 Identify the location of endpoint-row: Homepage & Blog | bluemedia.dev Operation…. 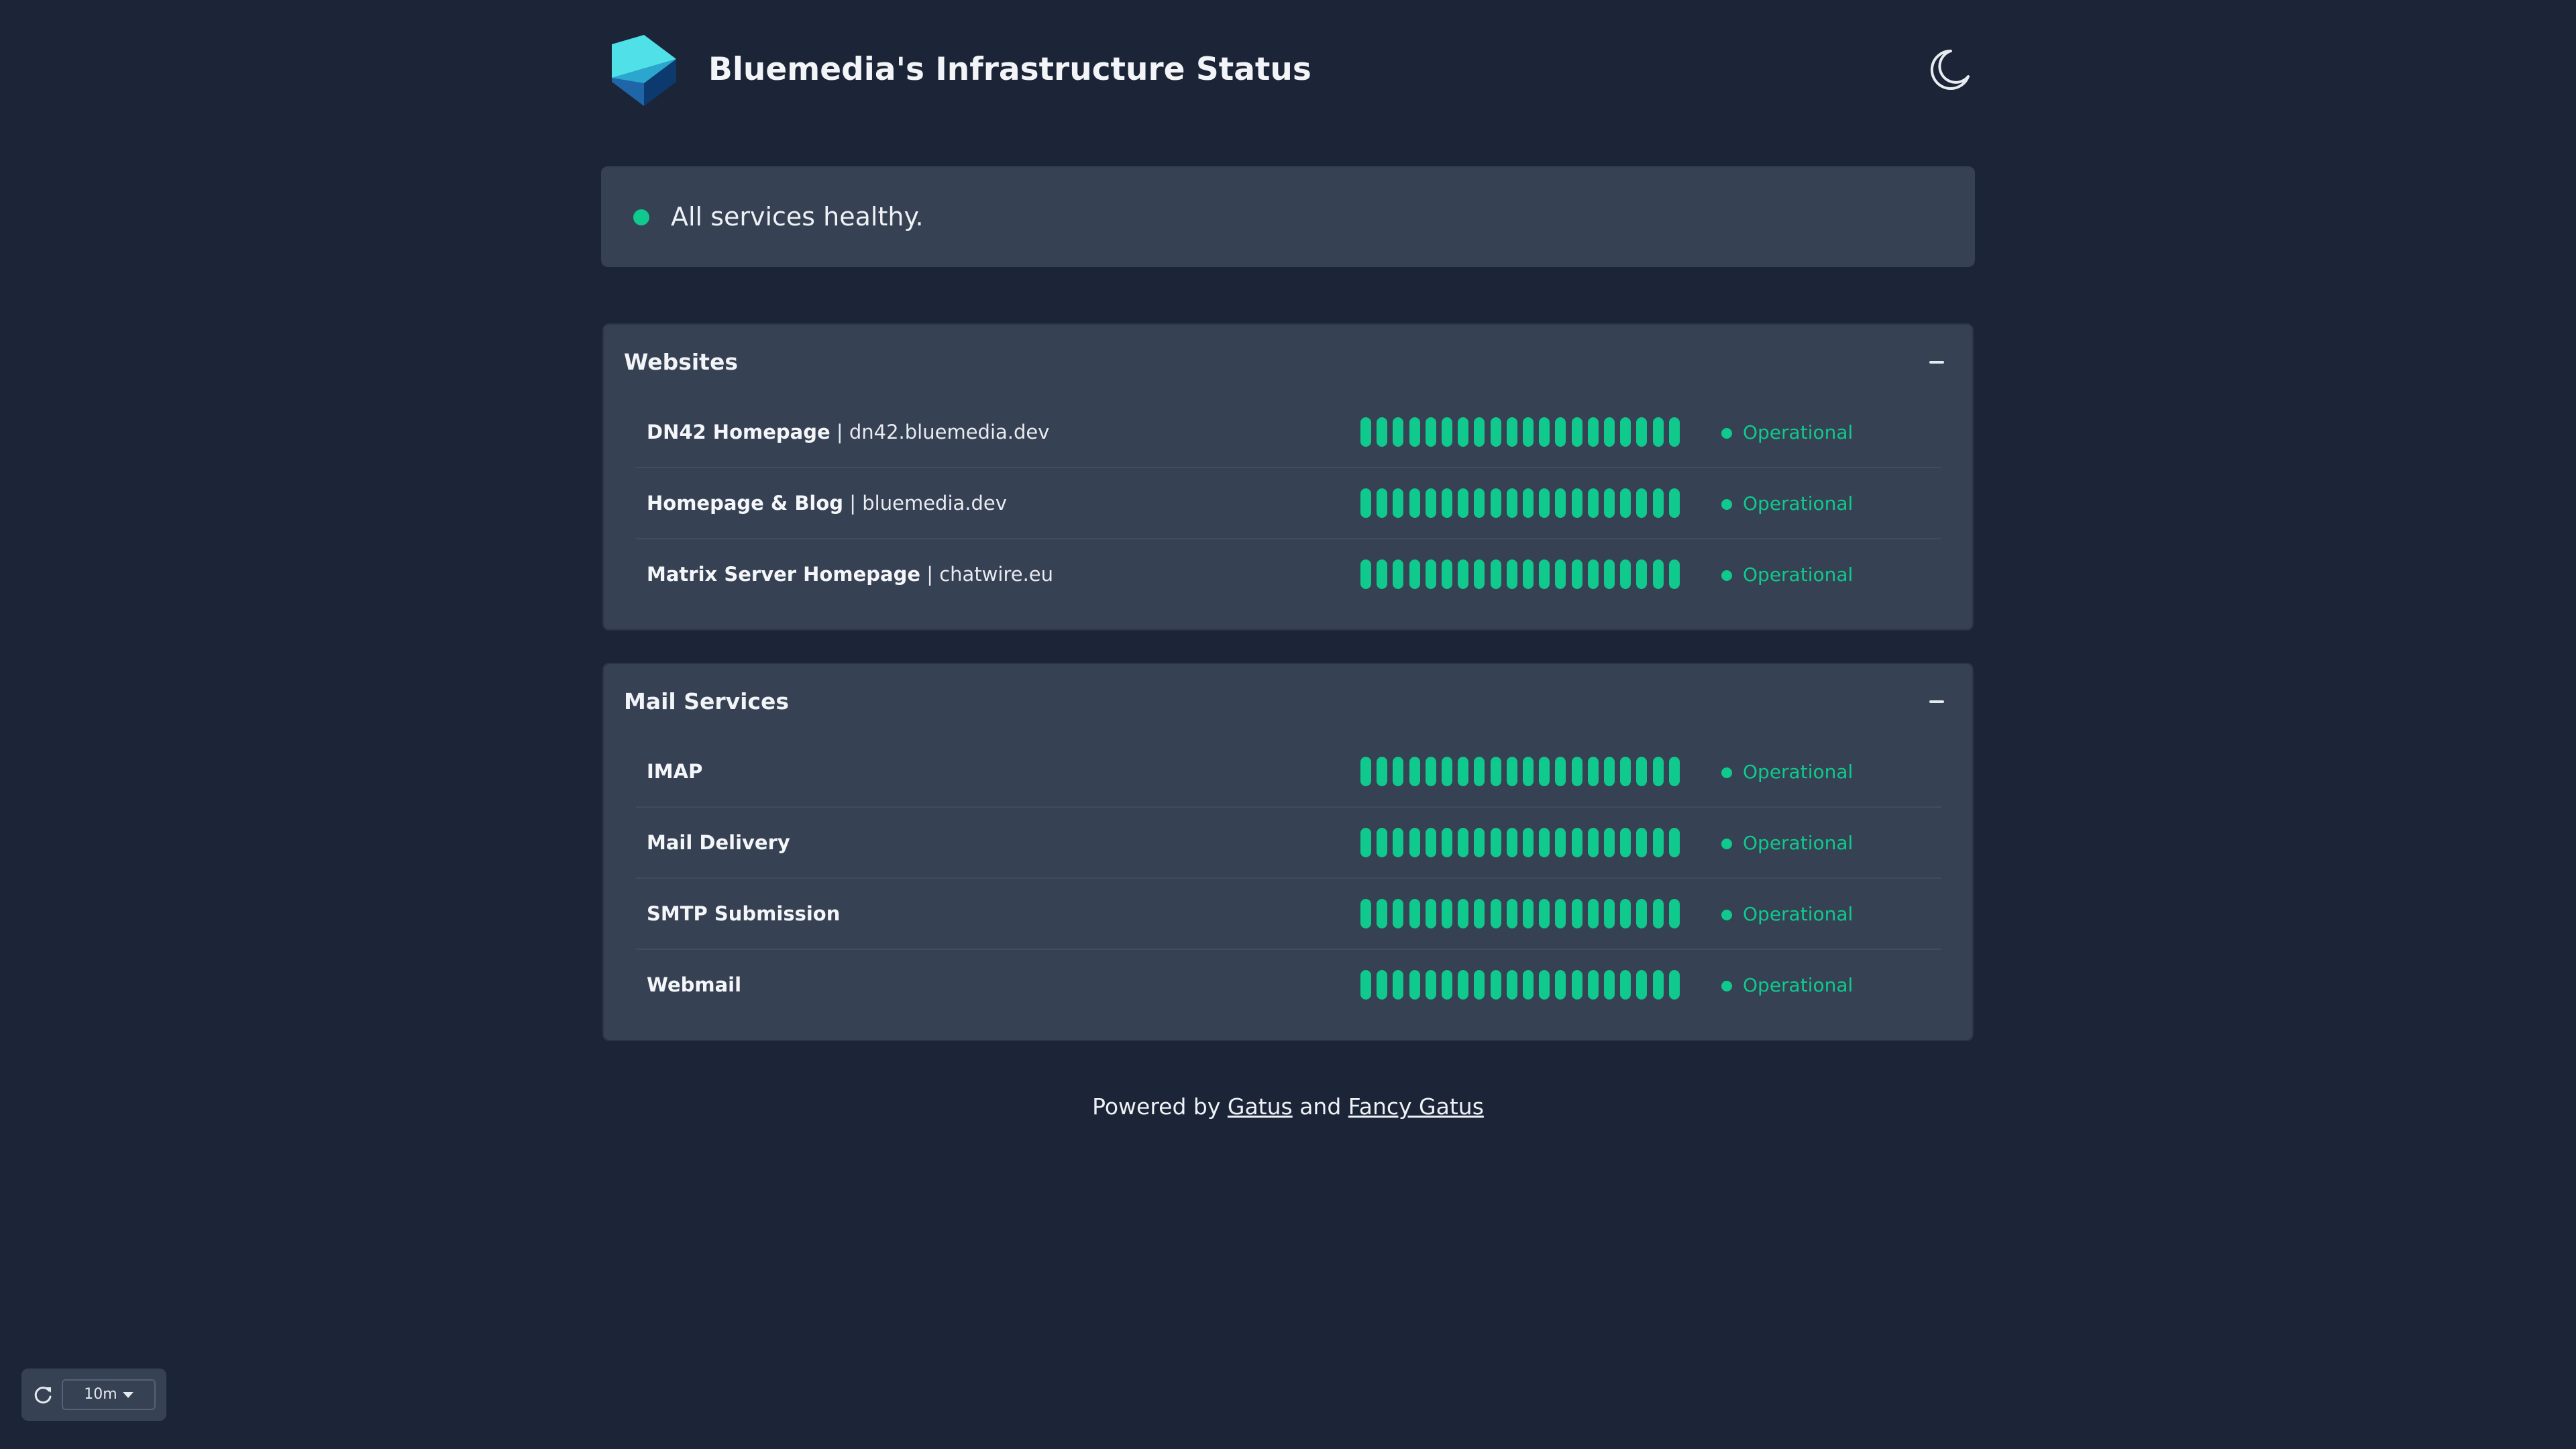
(1288, 503).